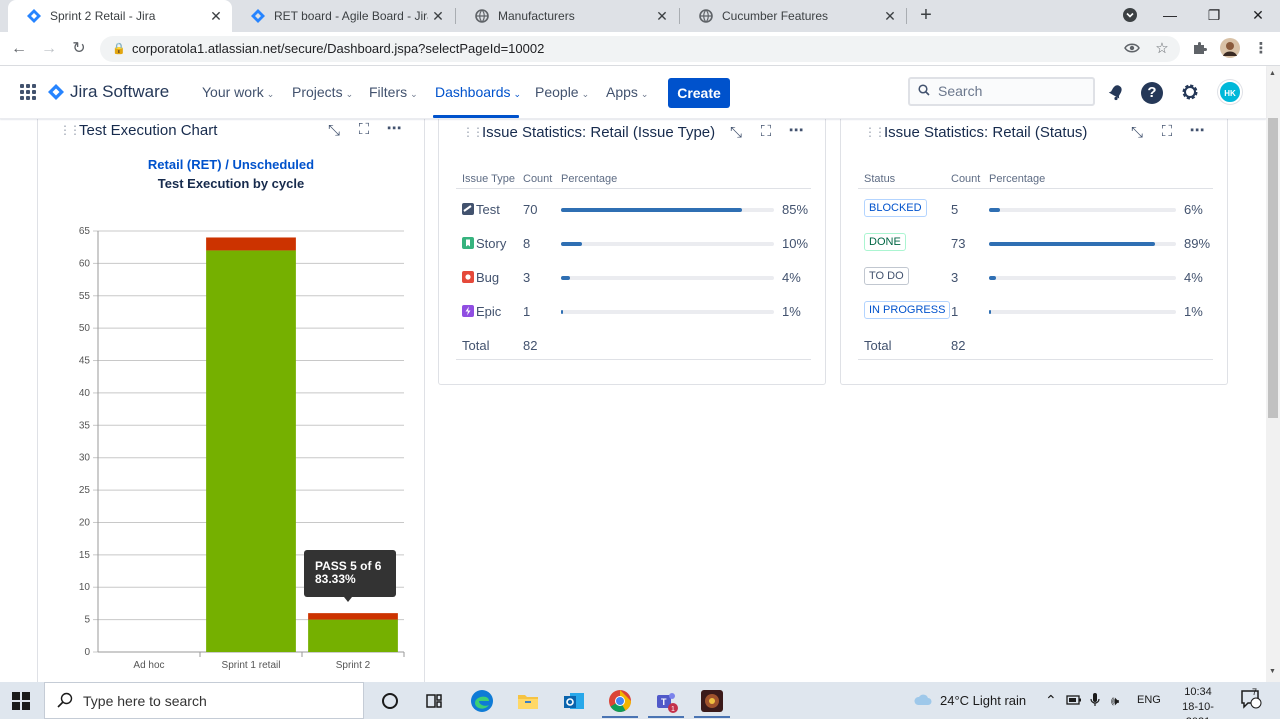 This screenshot has width=1280, height=719. What do you see at coordinates (1130, 16) in the screenshot?
I see `tab-search-chevron-icon` at bounding box center [1130, 16].